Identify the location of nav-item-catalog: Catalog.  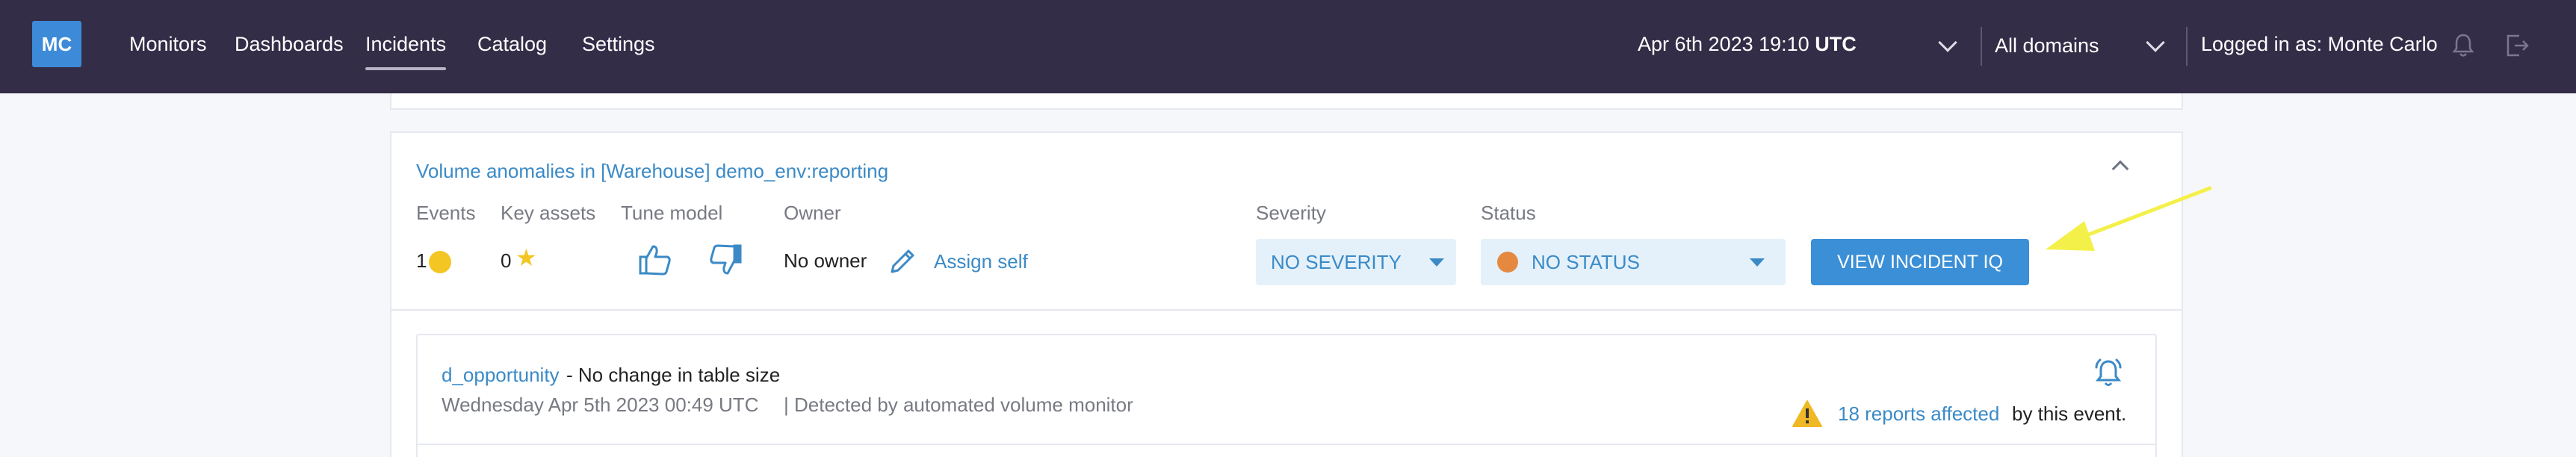
(512, 44).